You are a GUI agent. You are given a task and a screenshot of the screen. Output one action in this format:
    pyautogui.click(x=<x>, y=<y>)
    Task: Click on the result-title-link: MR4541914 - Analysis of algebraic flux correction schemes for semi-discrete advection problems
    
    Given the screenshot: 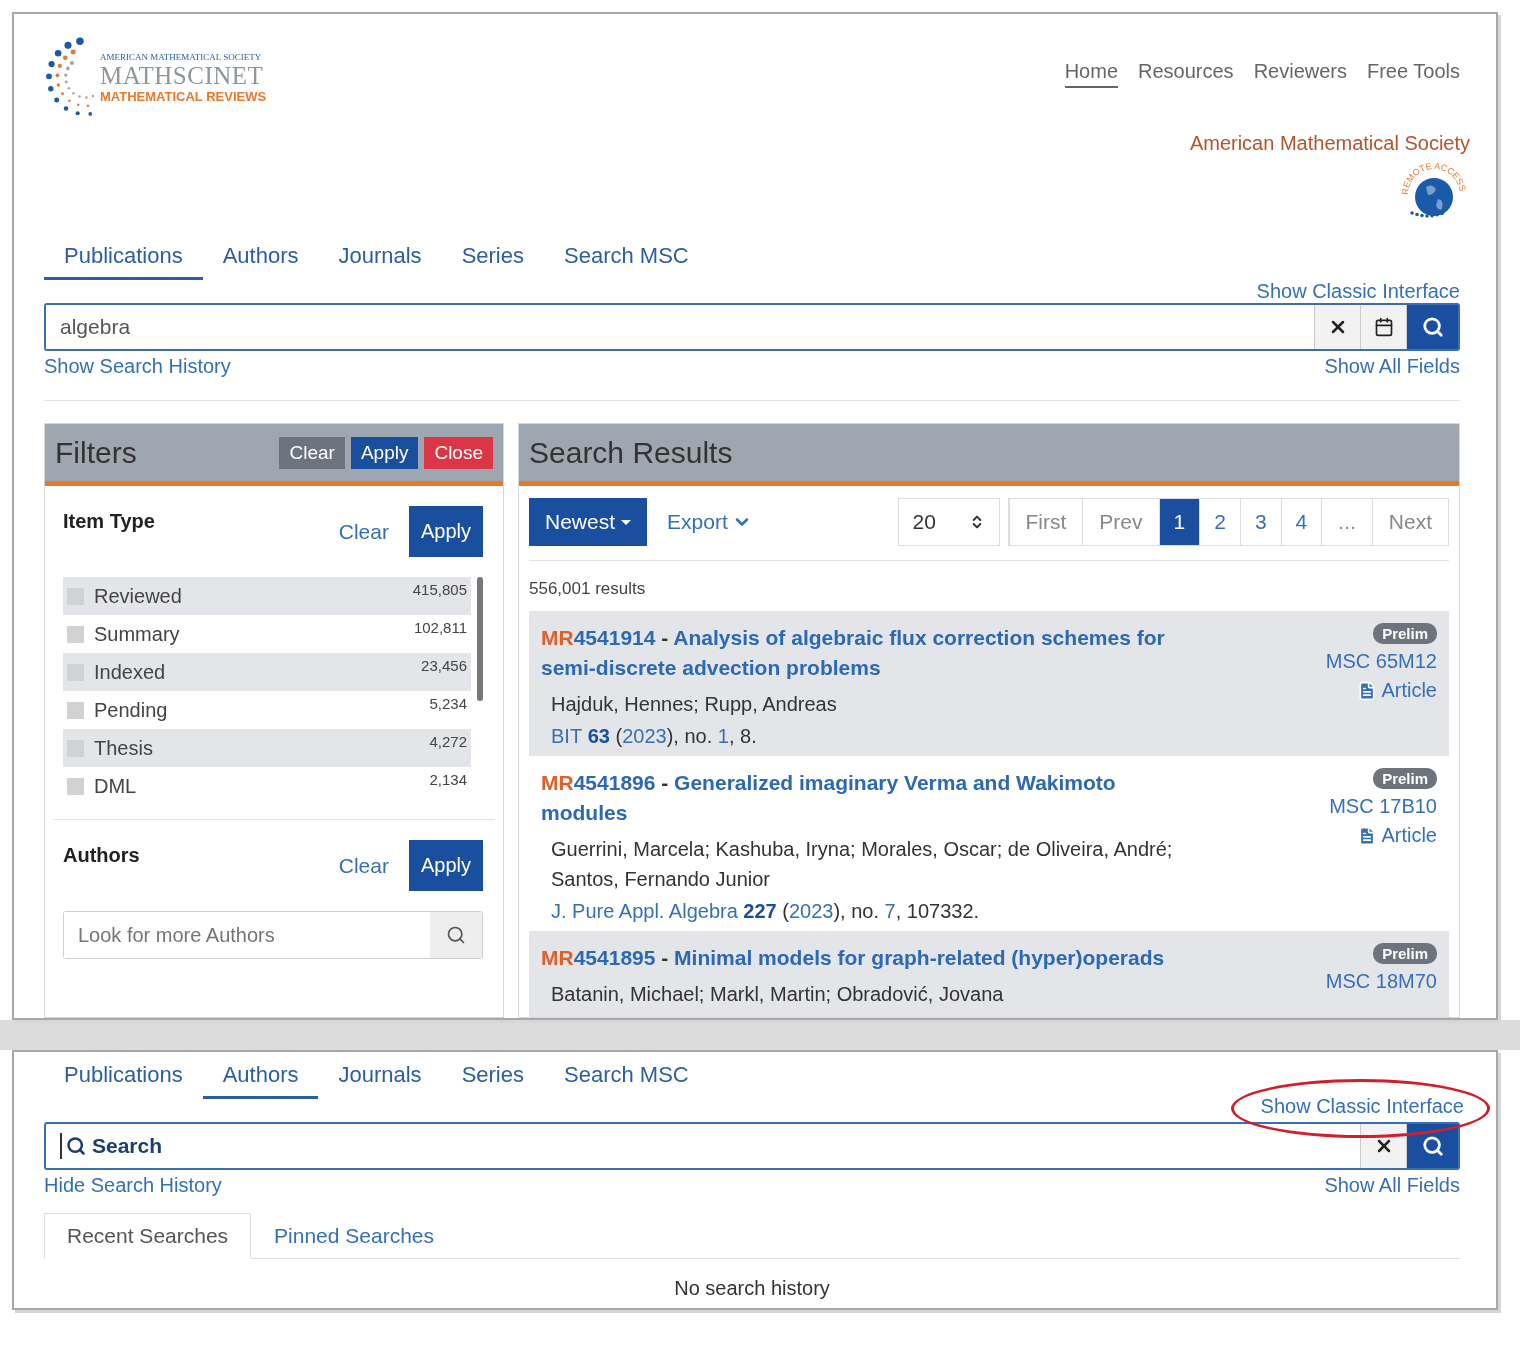 What is the action you would take?
    pyautogui.click(x=871, y=653)
    